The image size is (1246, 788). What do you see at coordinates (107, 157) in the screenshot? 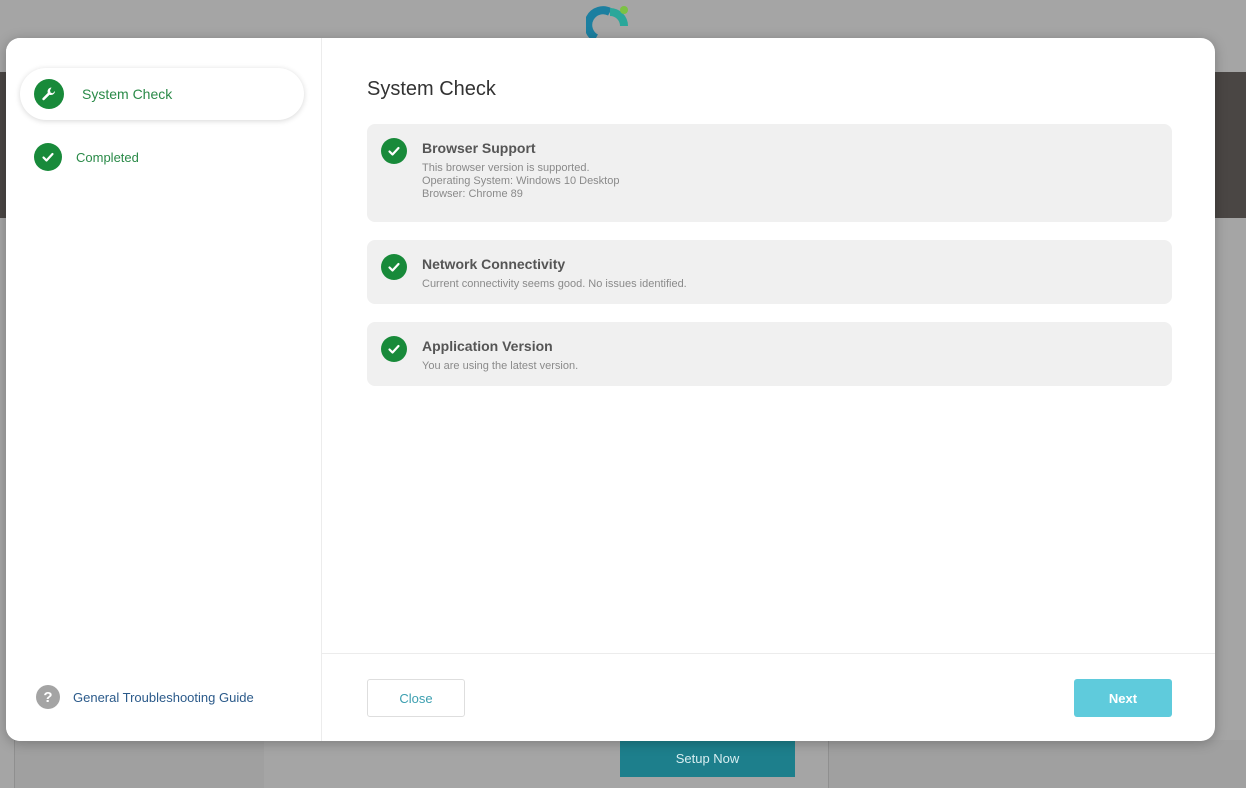
I see `step-label: Completed` at bounding box center [107, 157].